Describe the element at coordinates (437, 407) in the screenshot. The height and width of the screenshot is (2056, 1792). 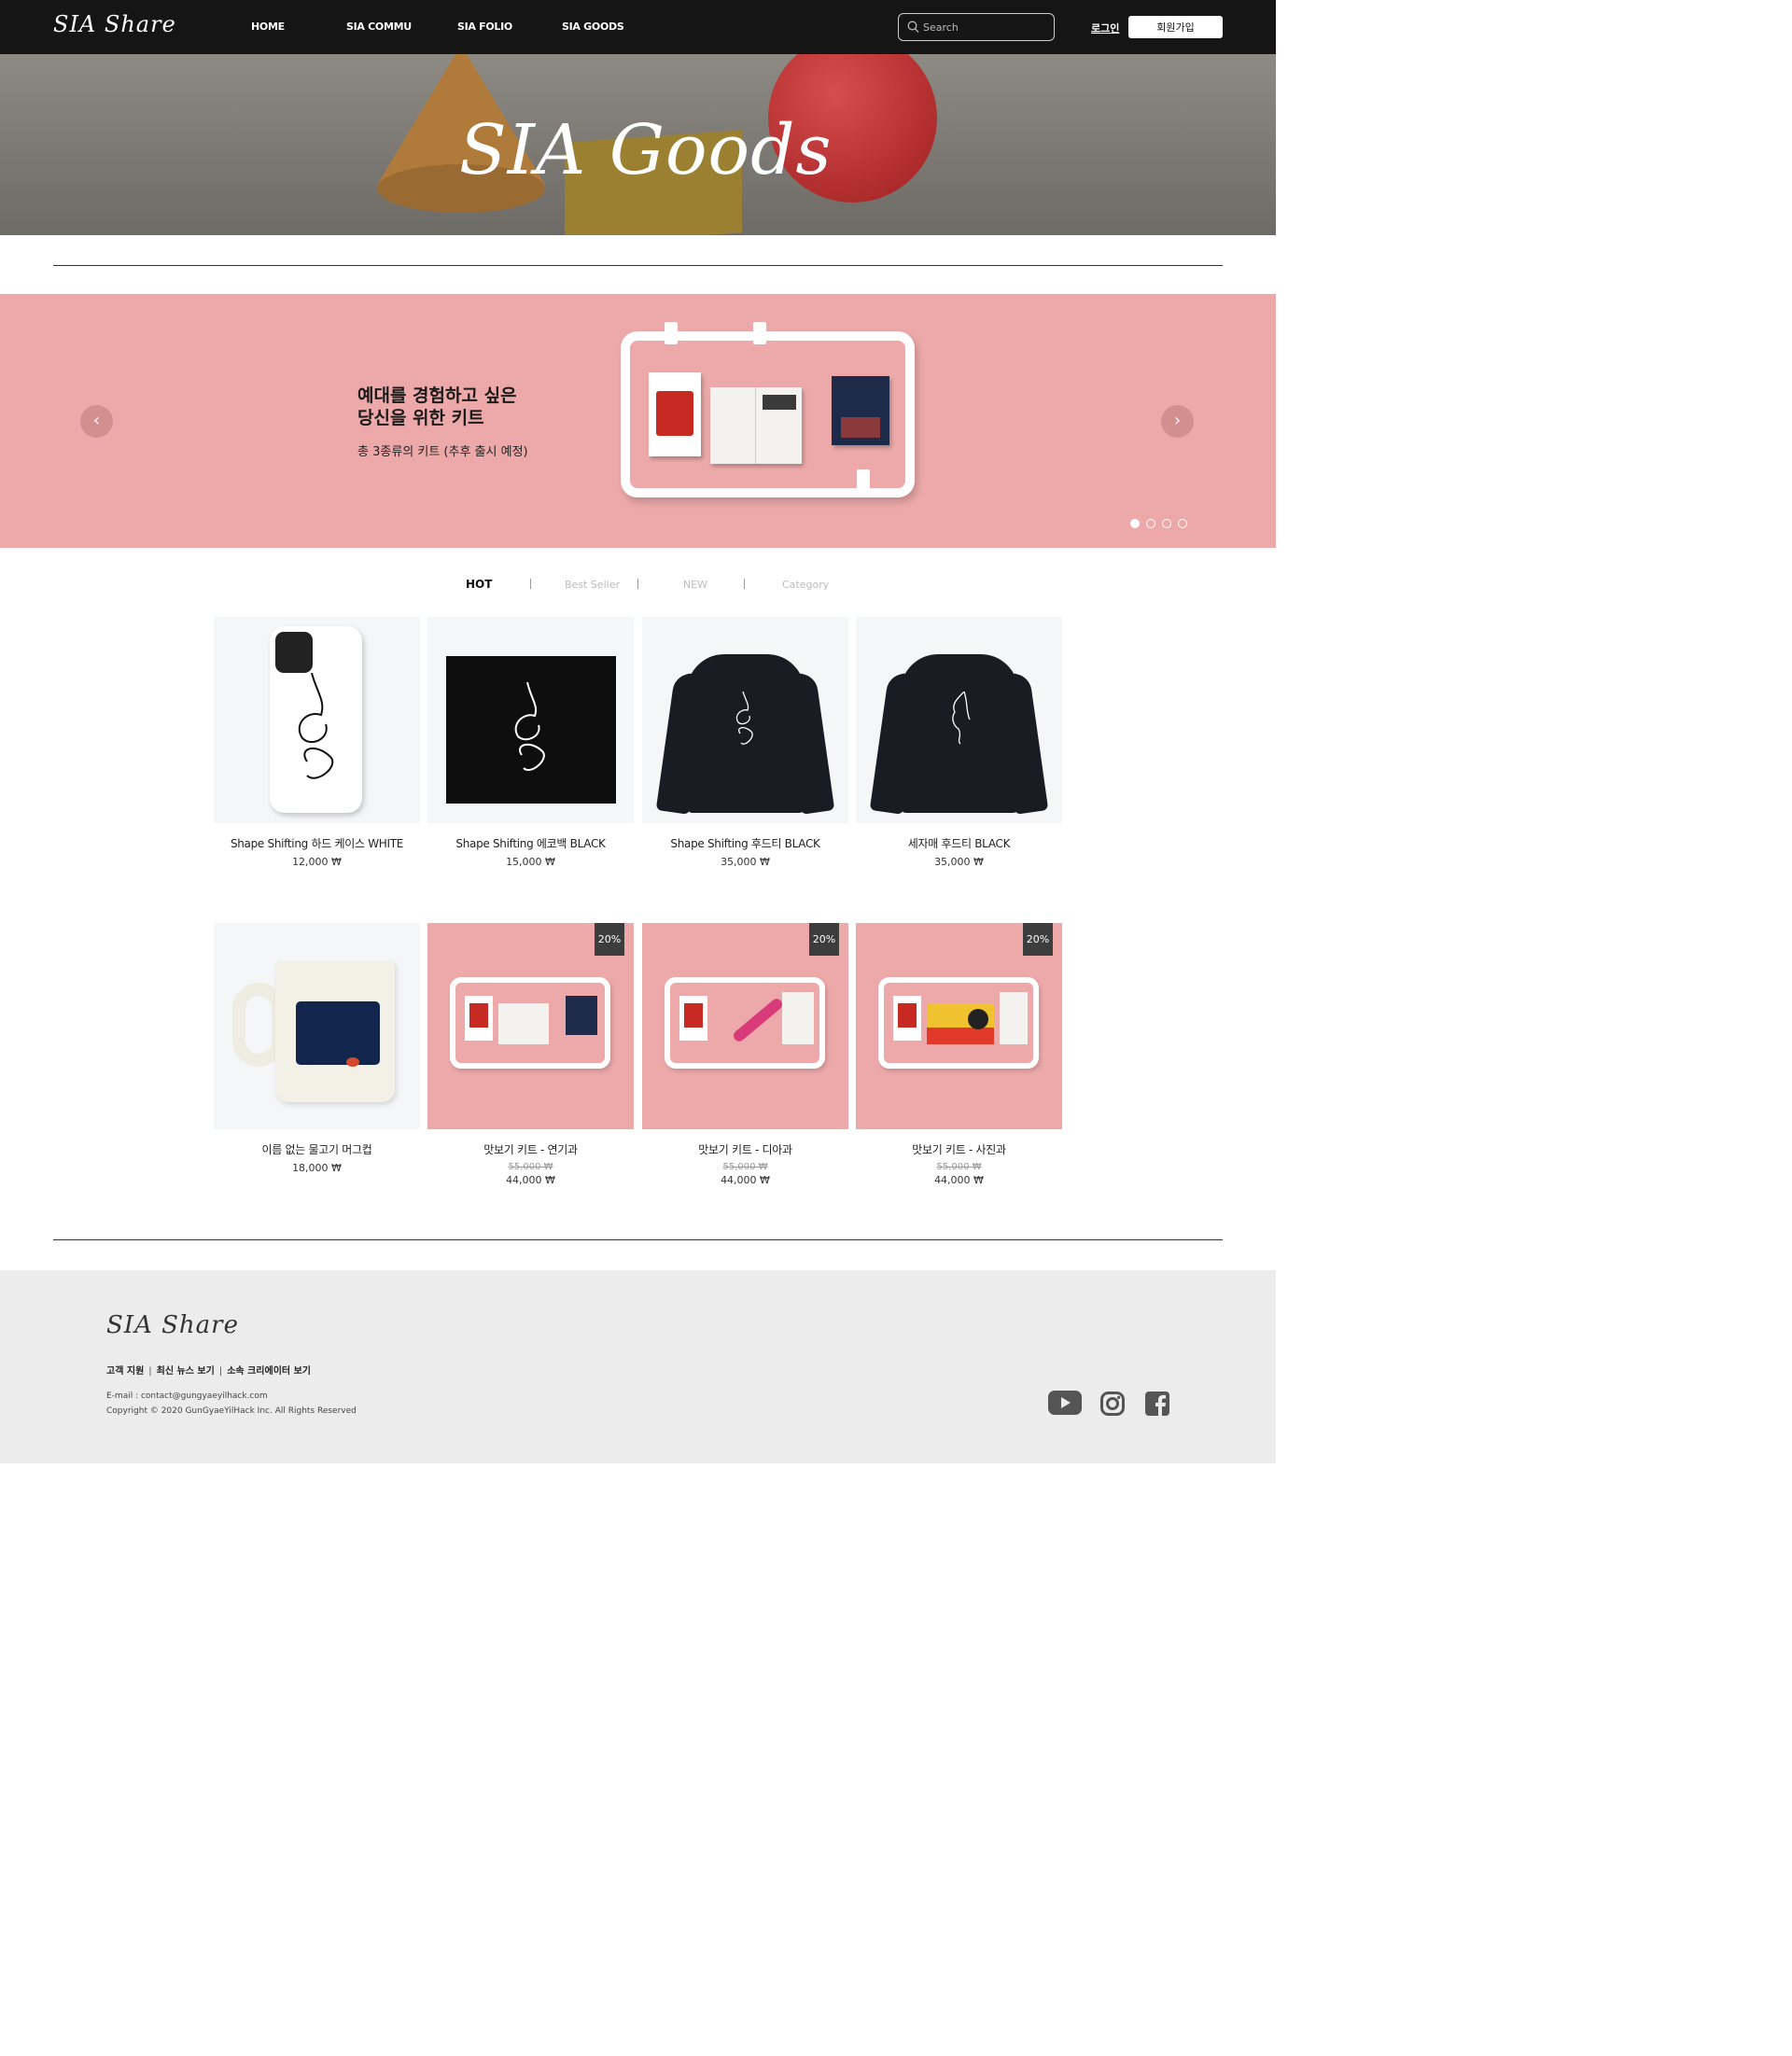
I see `carousel-headline: 예대를 경험하고 싶은 당신을 위한 키트` at that location.